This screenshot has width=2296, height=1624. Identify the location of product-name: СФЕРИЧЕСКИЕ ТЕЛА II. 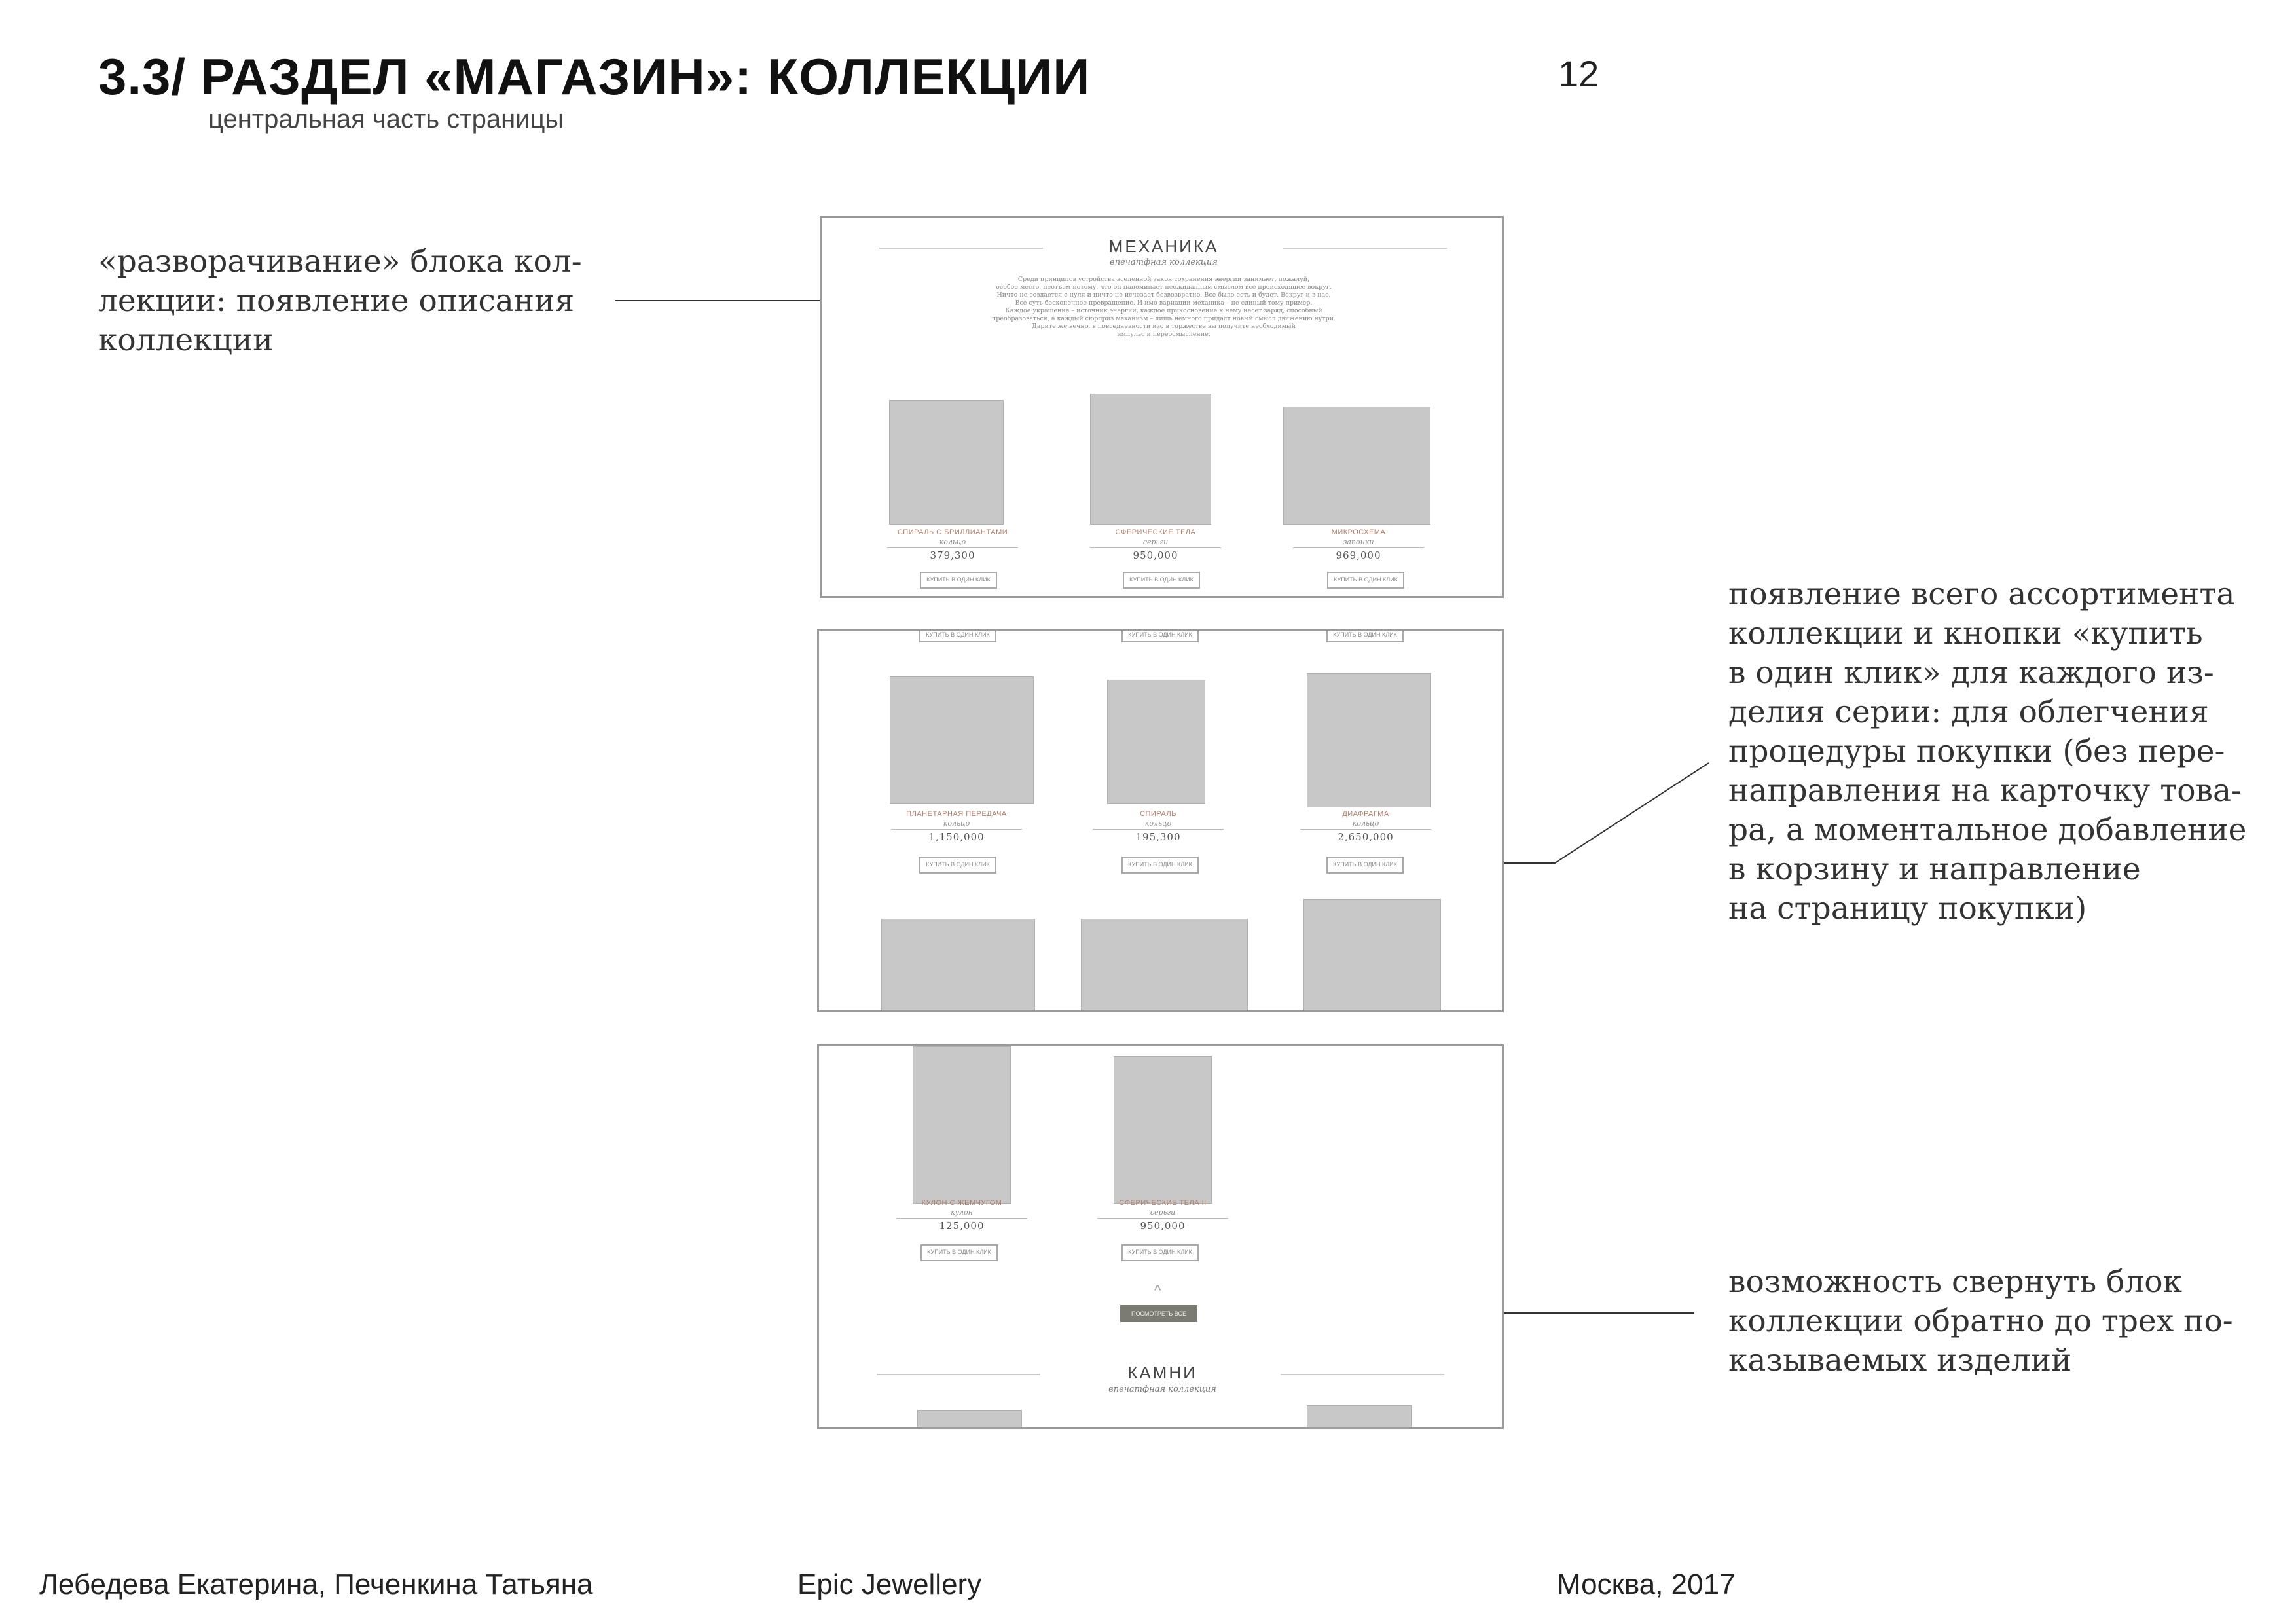
(1163, 1203).